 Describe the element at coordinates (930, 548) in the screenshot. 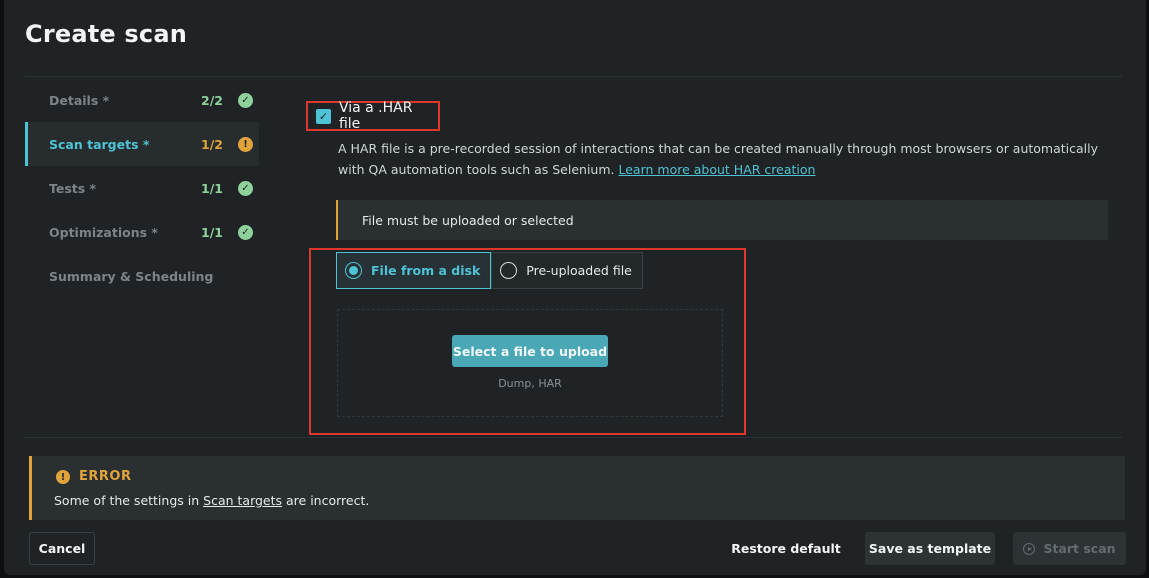

I see `save-as-template-button: Save as template` at that location.